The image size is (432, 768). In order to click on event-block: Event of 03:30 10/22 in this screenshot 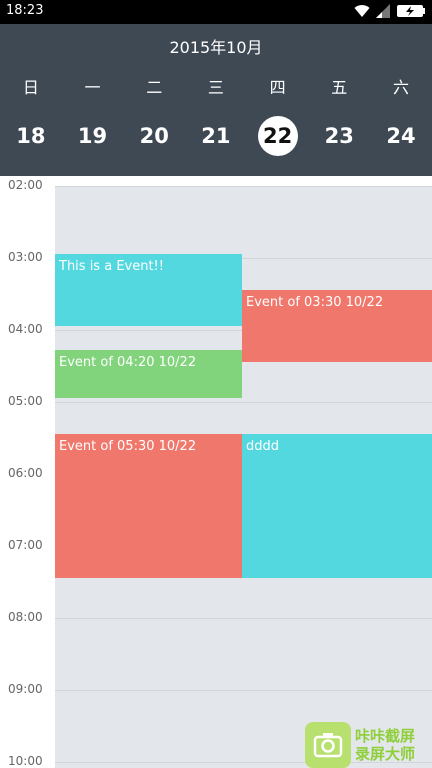, I will do `click(337, 326)`.